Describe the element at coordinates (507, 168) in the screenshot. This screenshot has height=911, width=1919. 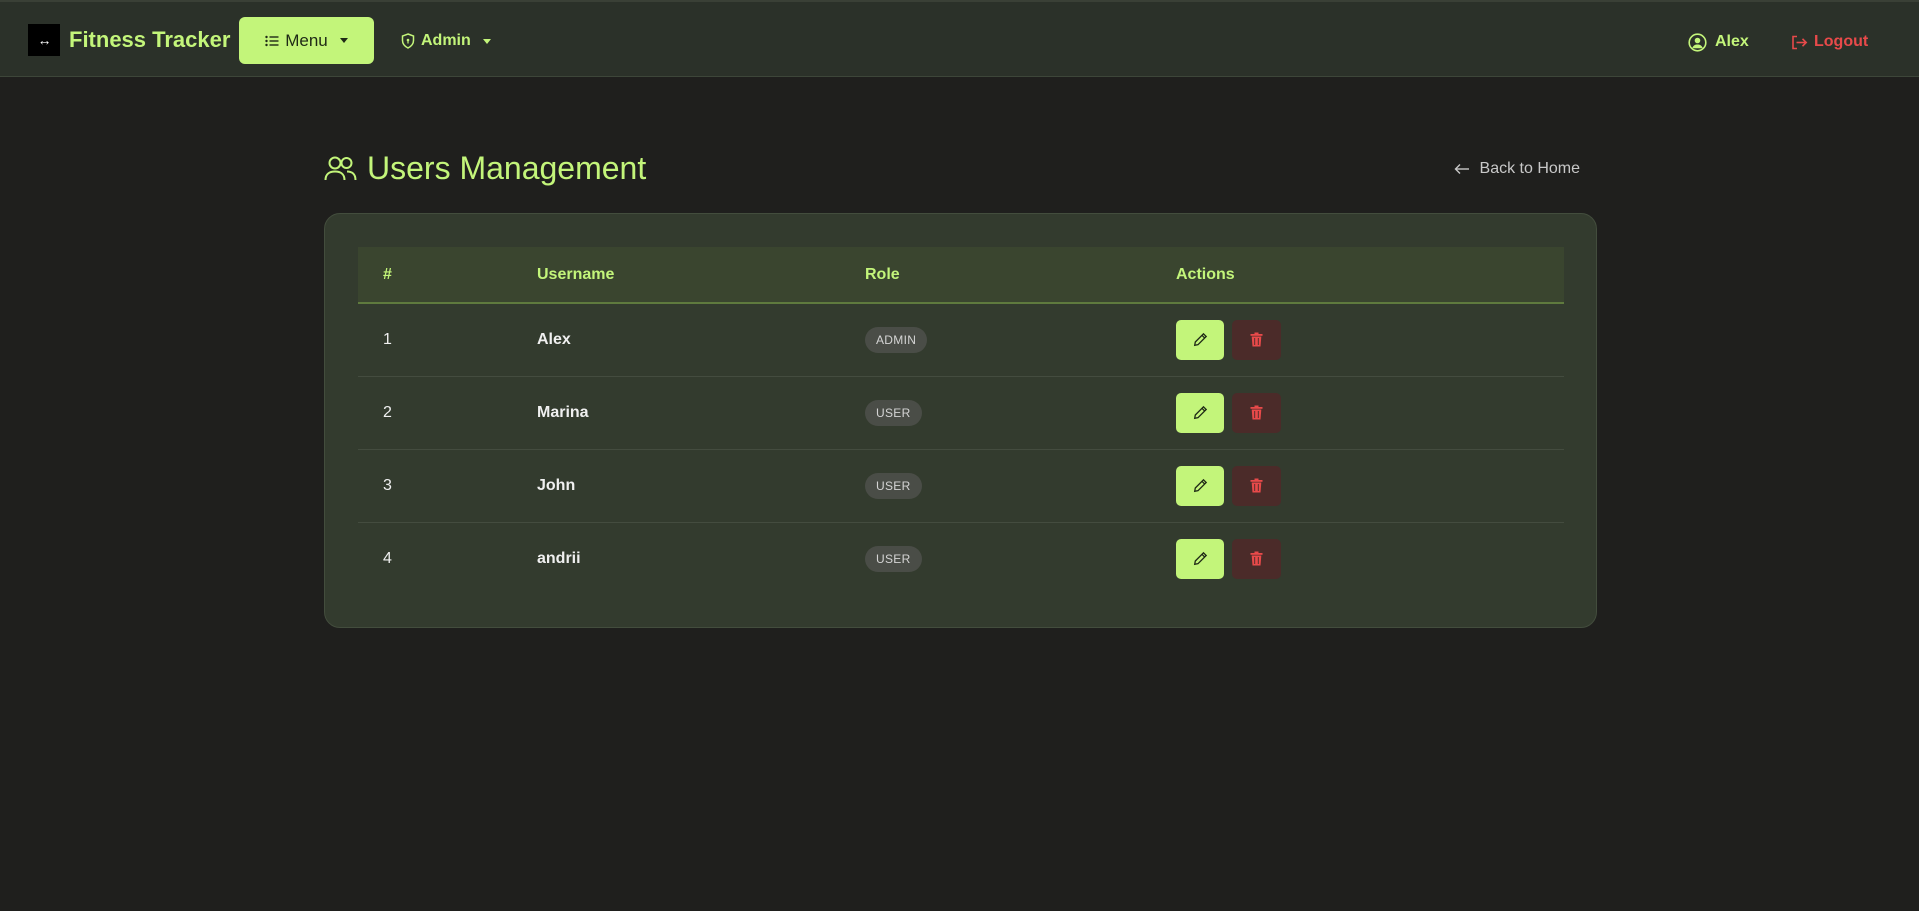
I see `page-title-text: Users Management` at that location.